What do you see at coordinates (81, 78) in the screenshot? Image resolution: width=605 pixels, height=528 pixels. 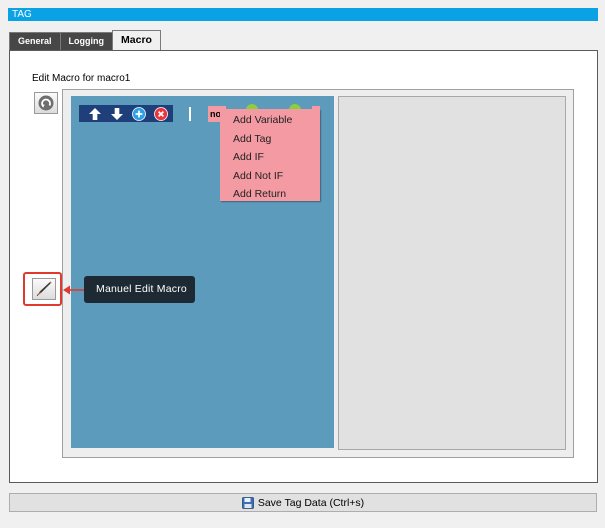 I see `edit-macro-heading: Edit Macro for macro1` at bounding box center [81, 78].